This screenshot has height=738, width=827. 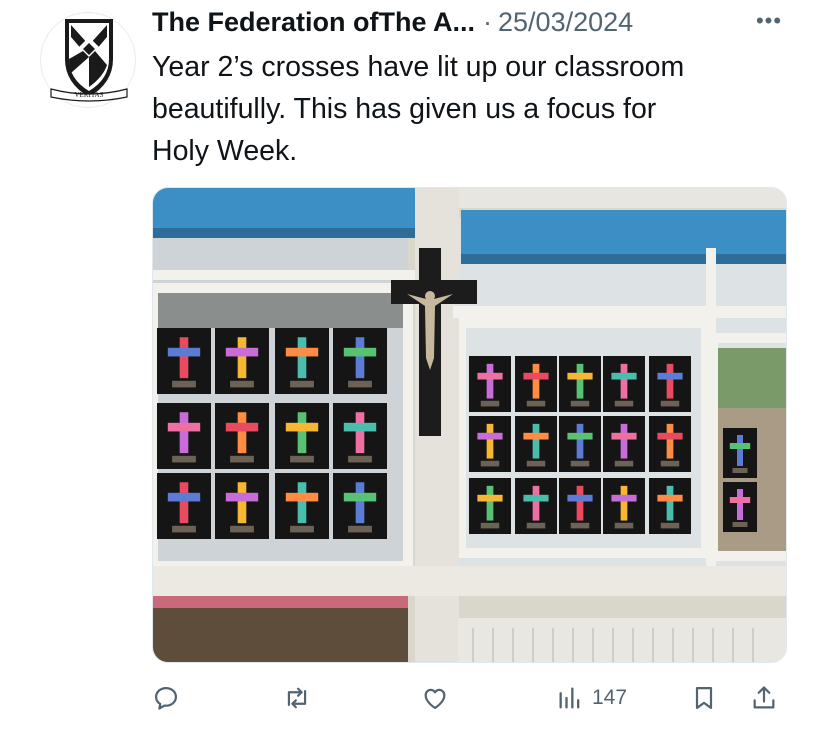 I want to click on views-icon, so click(x=569, y=698).